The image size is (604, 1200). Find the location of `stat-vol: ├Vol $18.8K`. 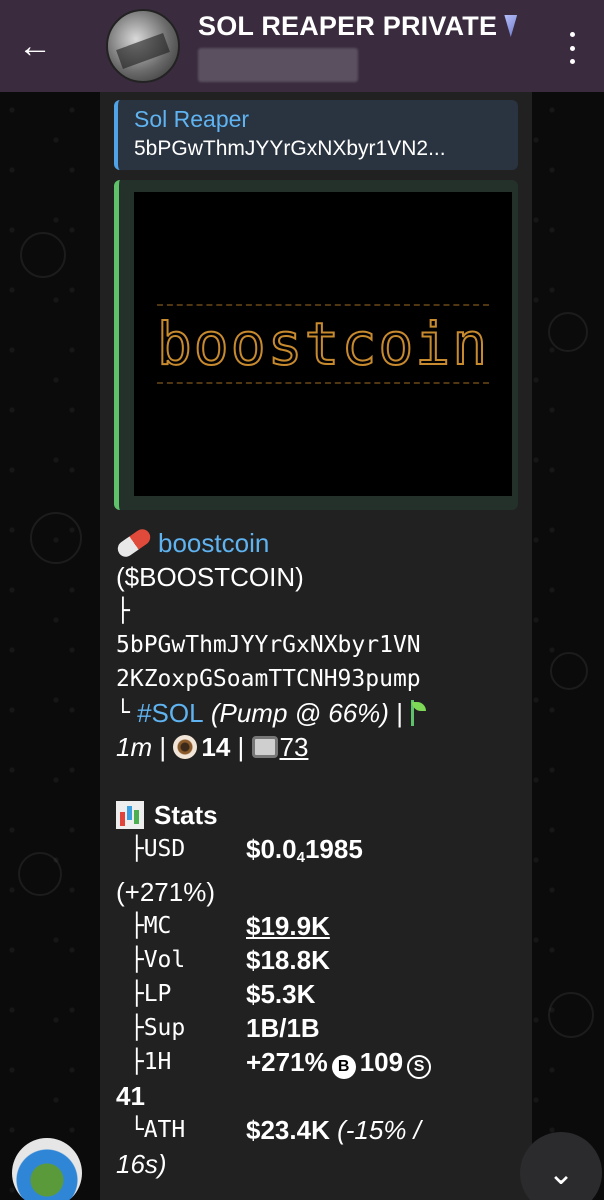

stat-vol: ├Vol $18.8K is located at coordinates (223, 960).